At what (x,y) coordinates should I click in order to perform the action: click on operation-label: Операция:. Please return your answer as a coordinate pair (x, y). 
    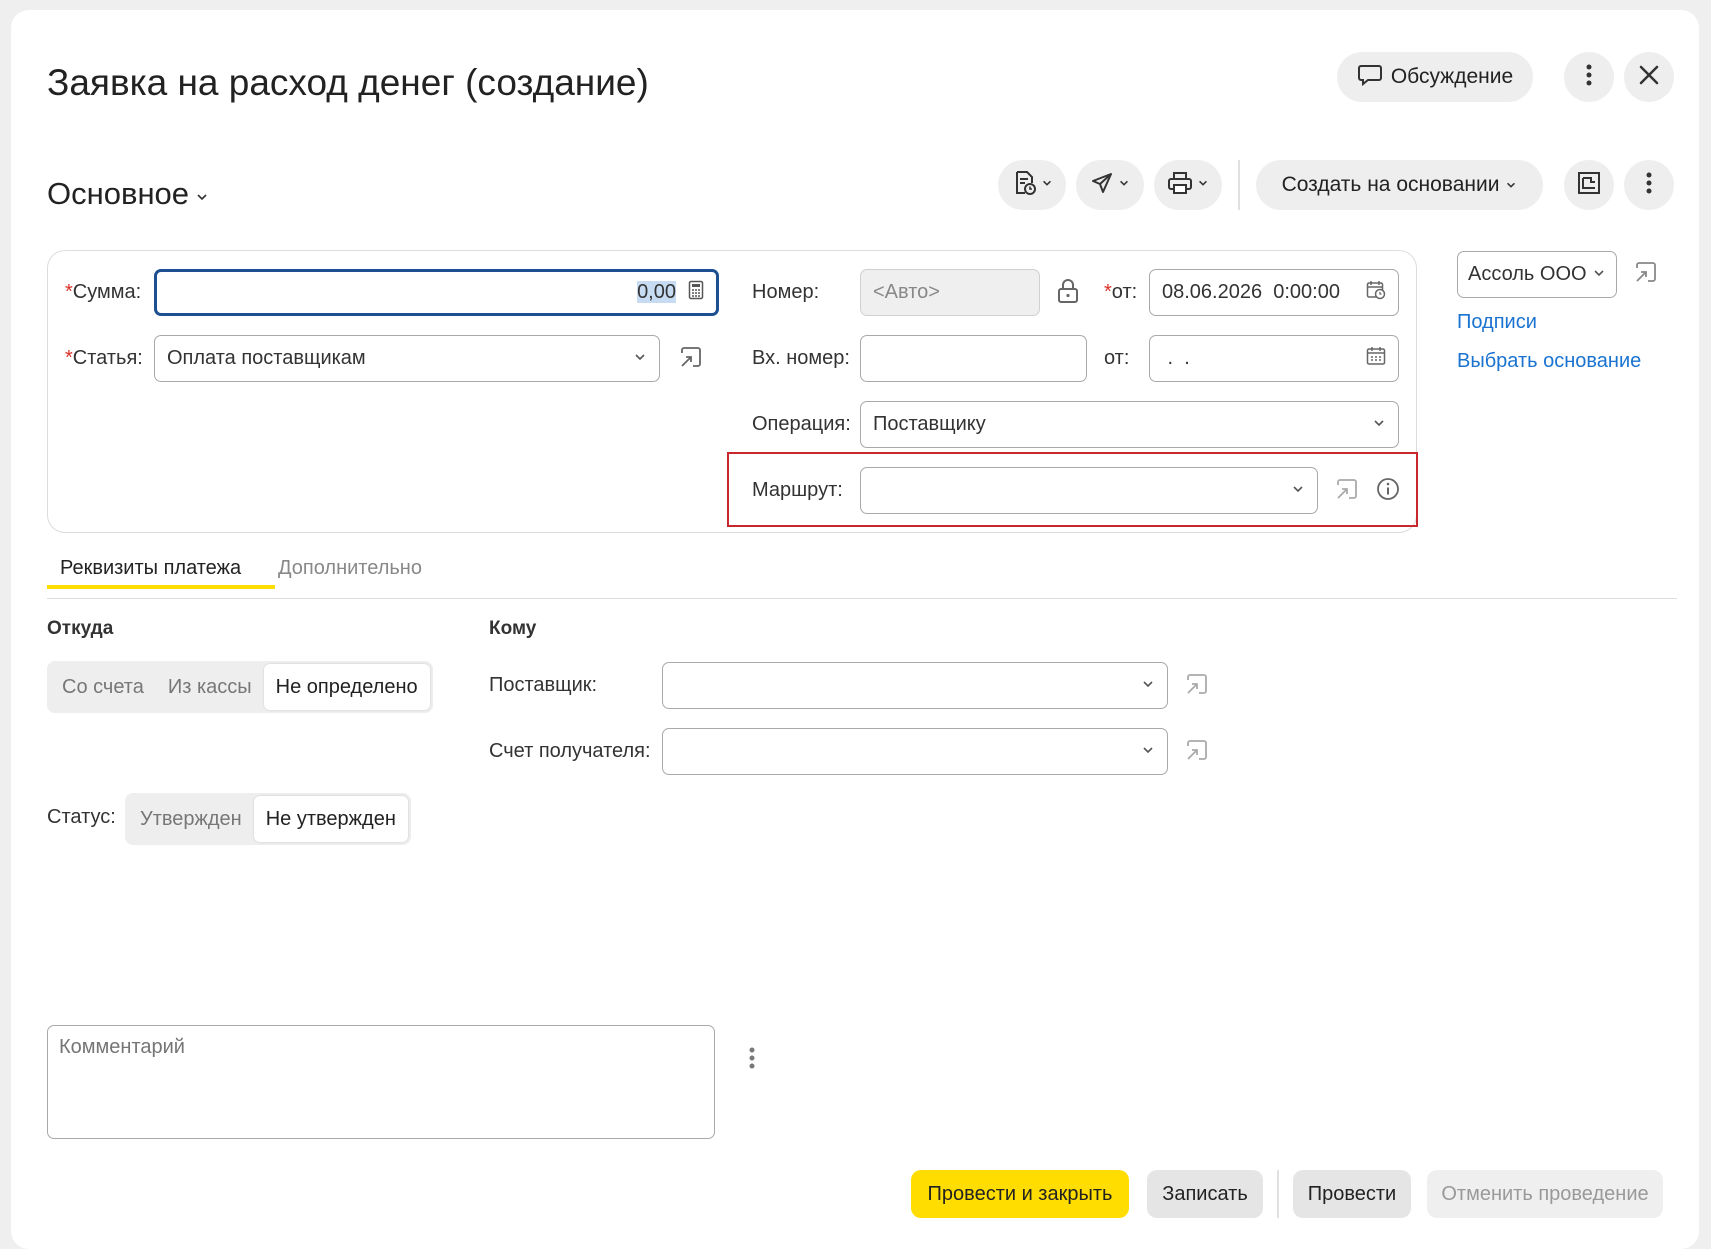
    Looking at the image, I should click on (801, 424).